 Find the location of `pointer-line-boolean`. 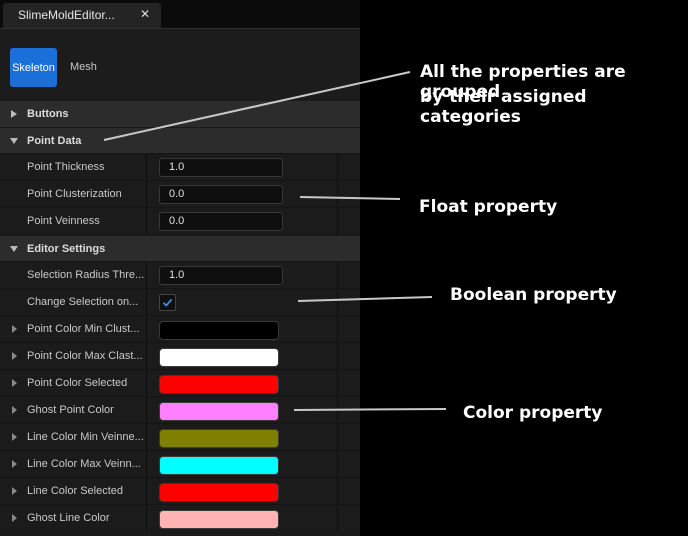

pointer-line-boolean is located at coordinates (365, 299).